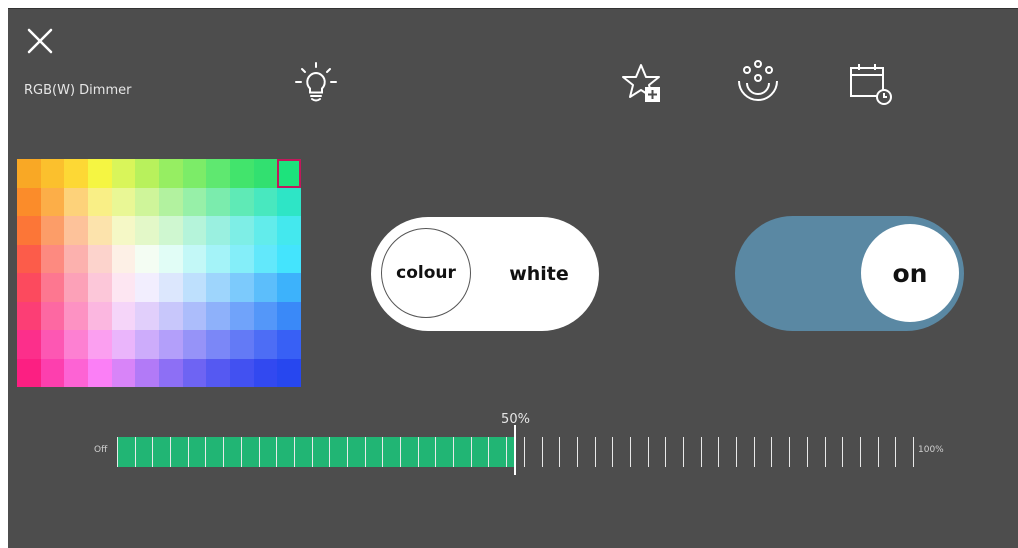 The image size is (1018, 548). Describe the element at coordinates (40, 41) in the screenshot. I see `close-icon` at that location.